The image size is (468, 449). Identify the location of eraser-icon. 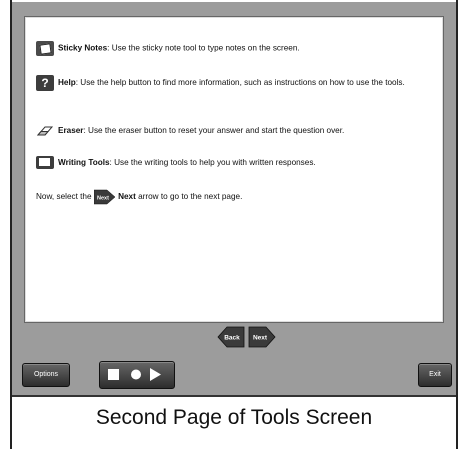
(45, 131).